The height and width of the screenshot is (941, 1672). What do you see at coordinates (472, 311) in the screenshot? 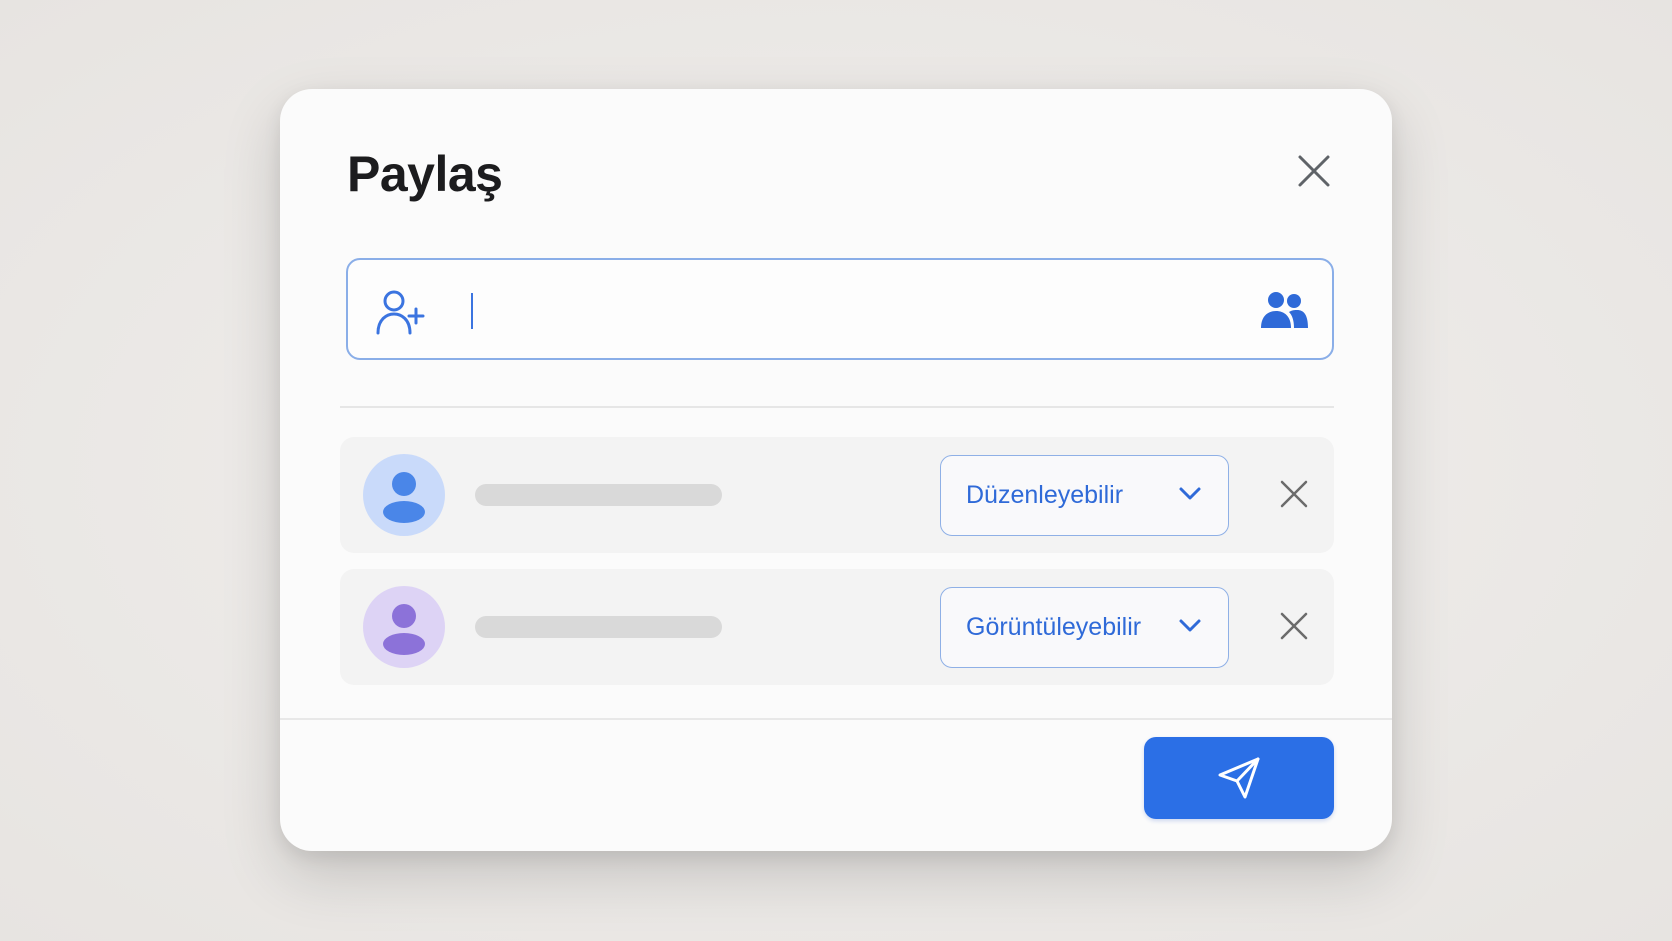
I see `text-caret` at bounding box center [472, 311].